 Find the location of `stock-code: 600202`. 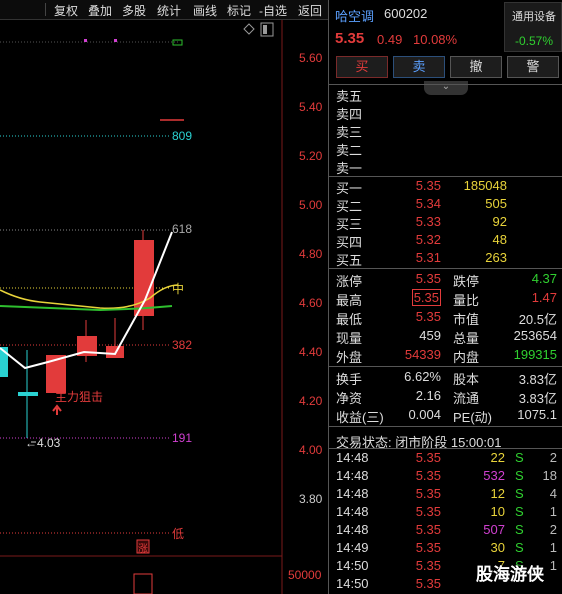

stock-code: 600202 is located at coordinates (406, 13).